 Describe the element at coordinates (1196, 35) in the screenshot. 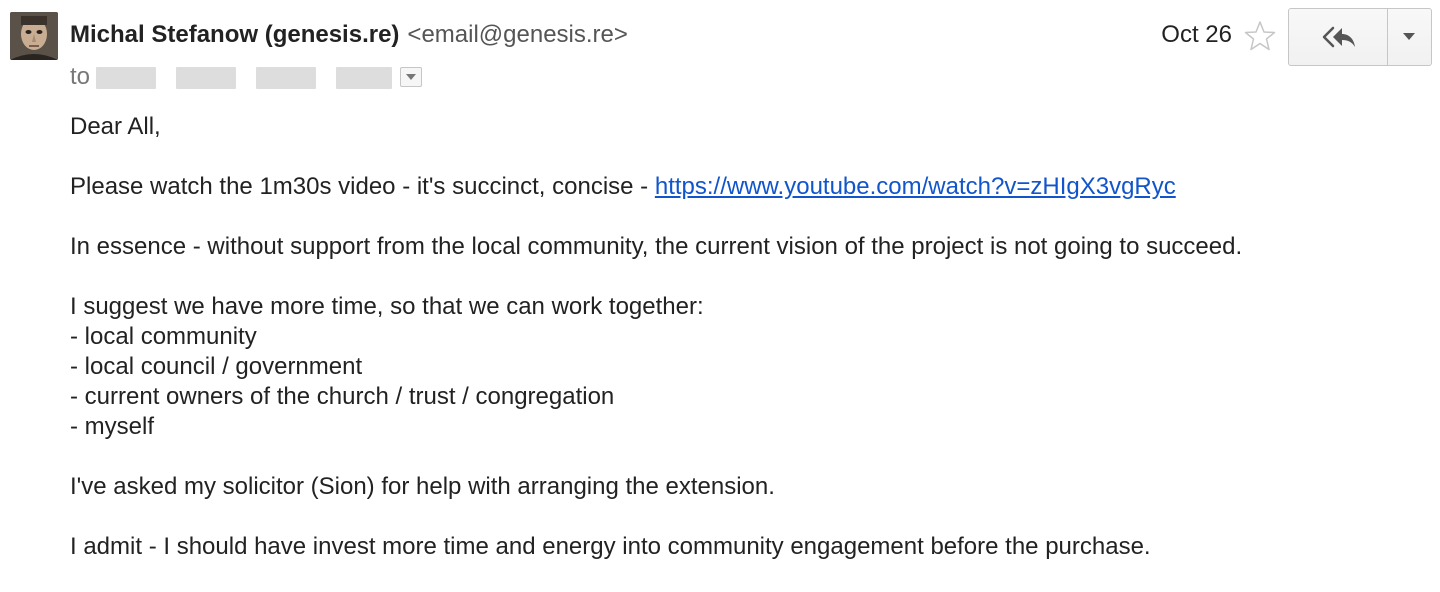

I see `message-date: Oct 26` at that location.